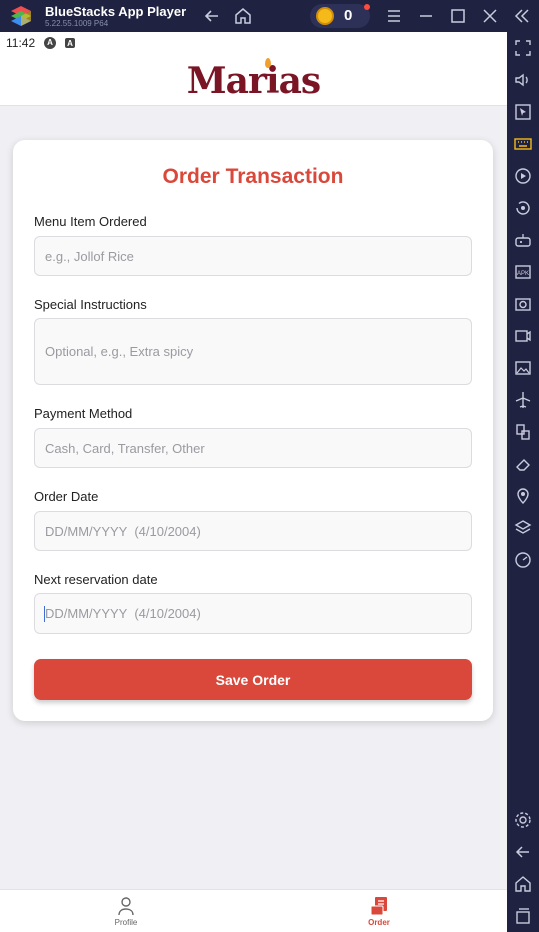 Image resolution: width=539 pixels, height=932 pixels. I want to click on nav-item-profile: Profile, so click(126, 911).